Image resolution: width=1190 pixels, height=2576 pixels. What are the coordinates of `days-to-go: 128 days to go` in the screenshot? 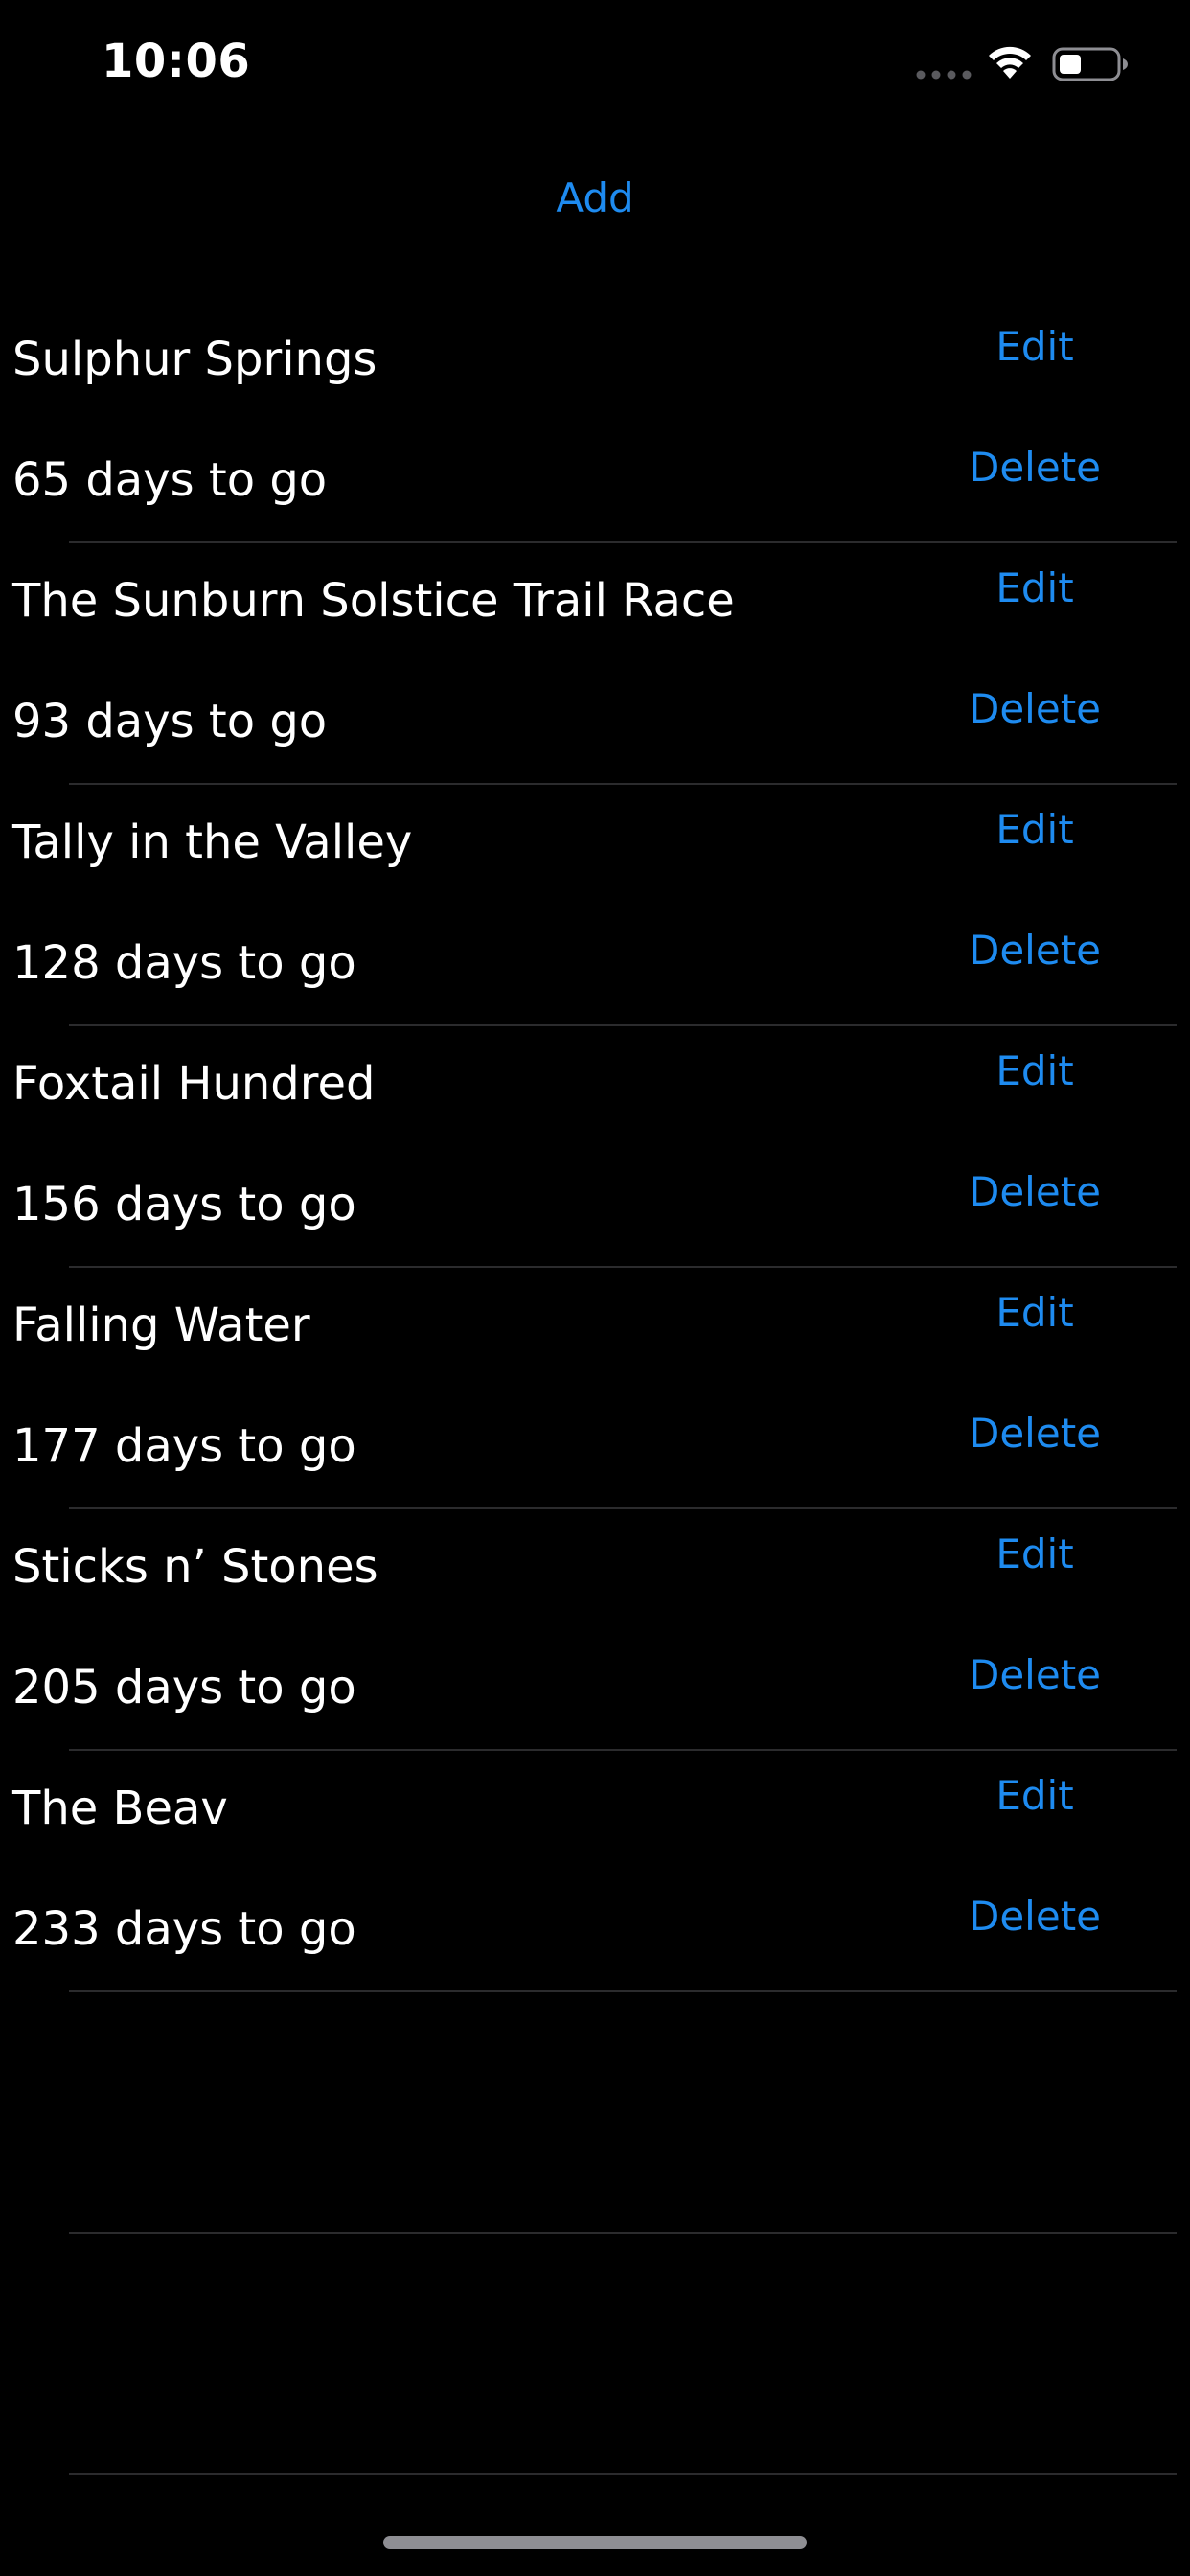 It's located at (184, 963).